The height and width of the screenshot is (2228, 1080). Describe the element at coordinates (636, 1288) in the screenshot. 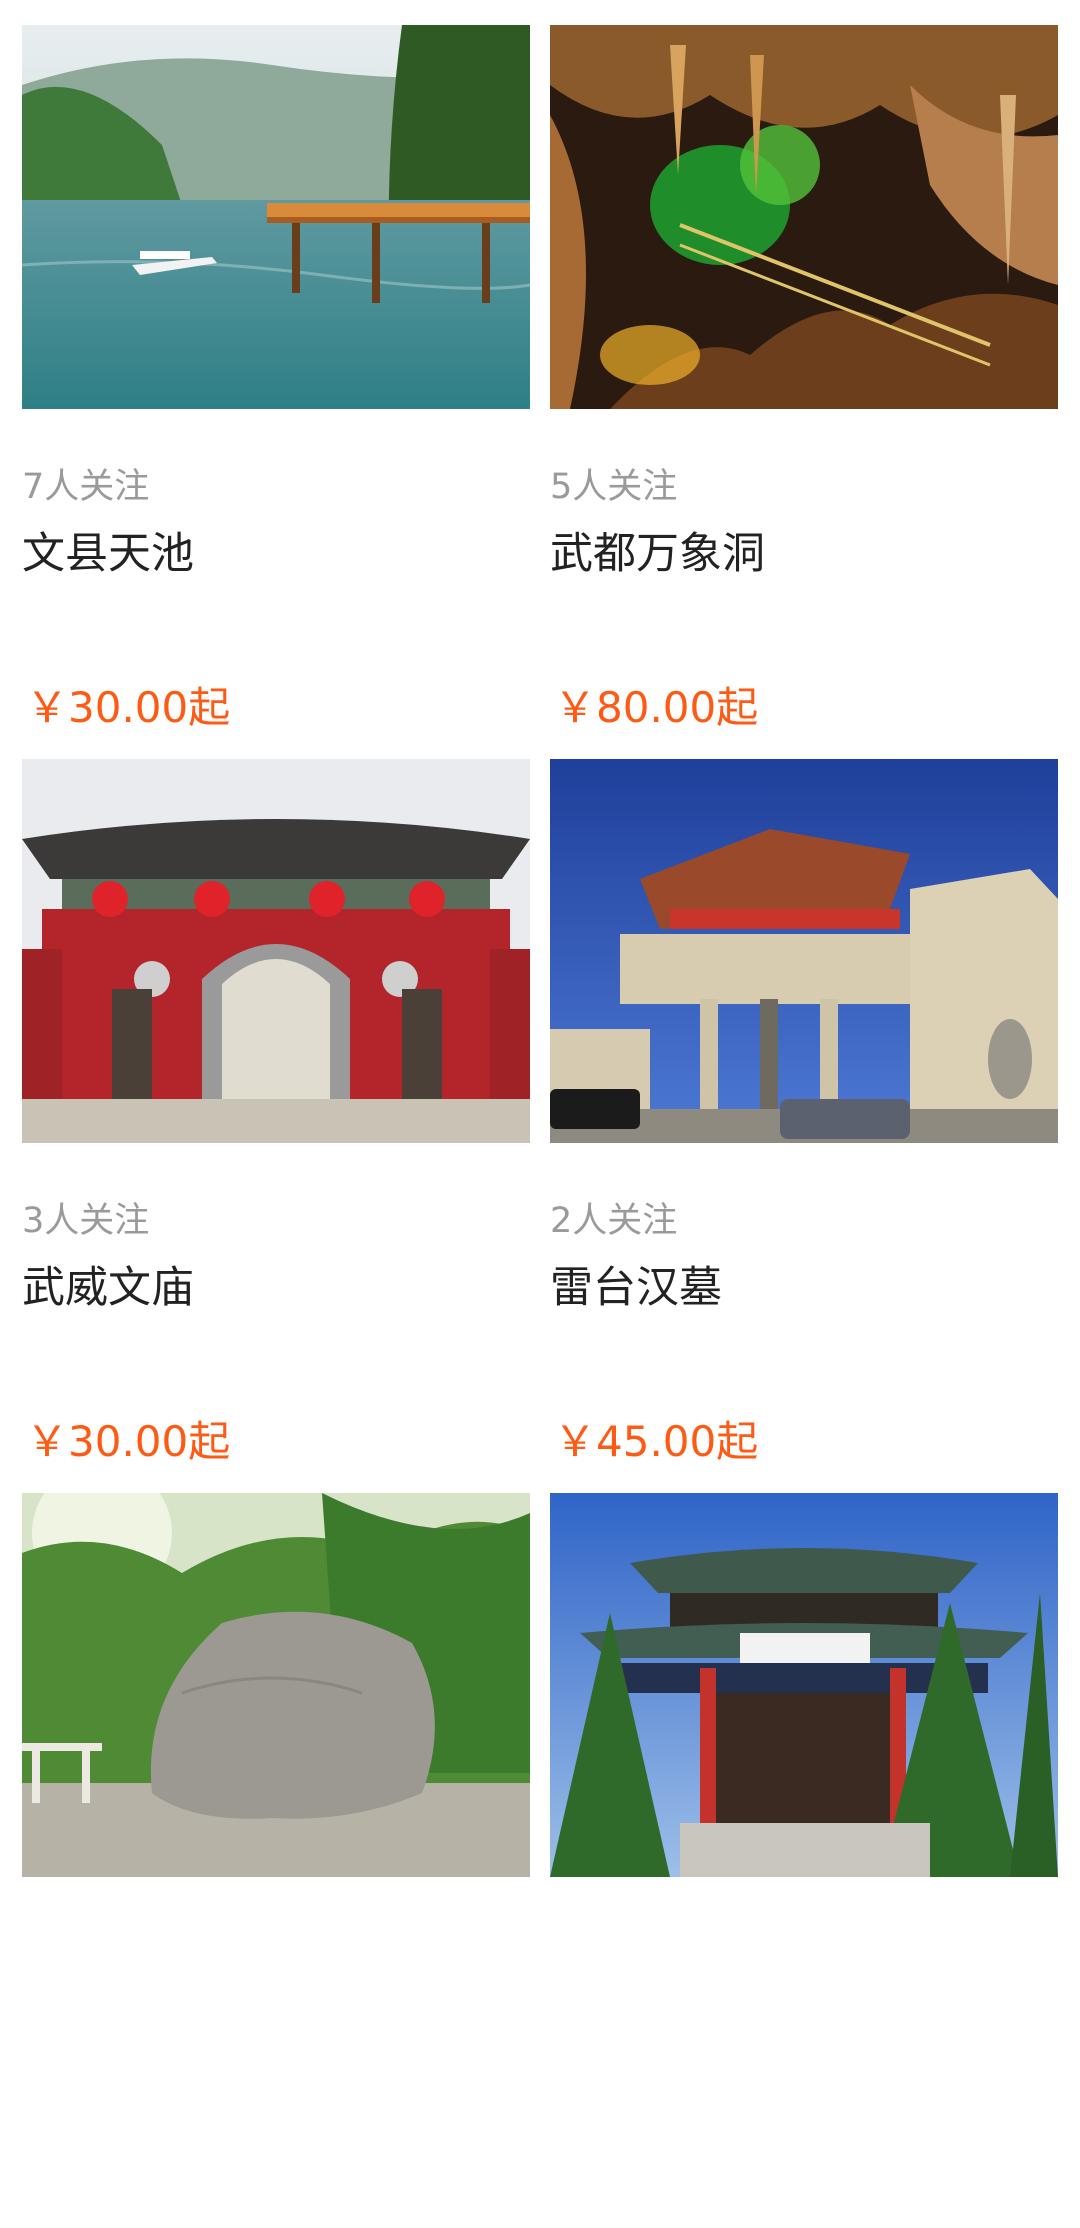

I see `attraction-name: 雷台汉墓` at that location.